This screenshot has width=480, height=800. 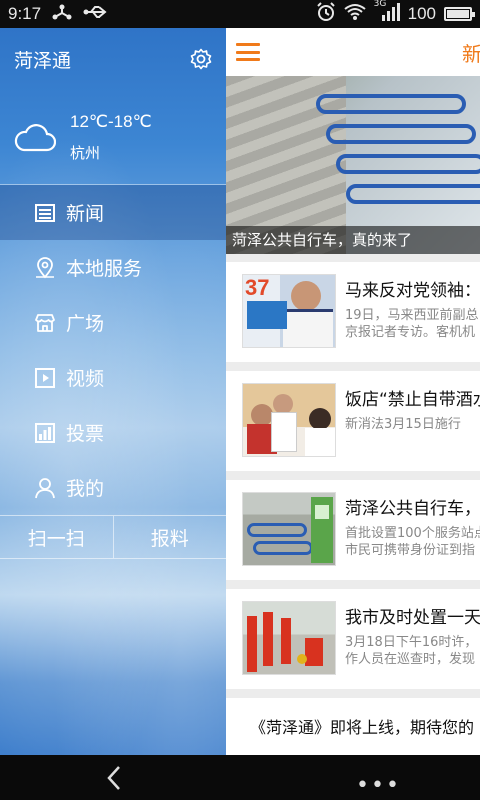 What do you see at coordinates (170, 537) in the screenshot?
I see `report-button: 报料` at bounding box center [170, 537].